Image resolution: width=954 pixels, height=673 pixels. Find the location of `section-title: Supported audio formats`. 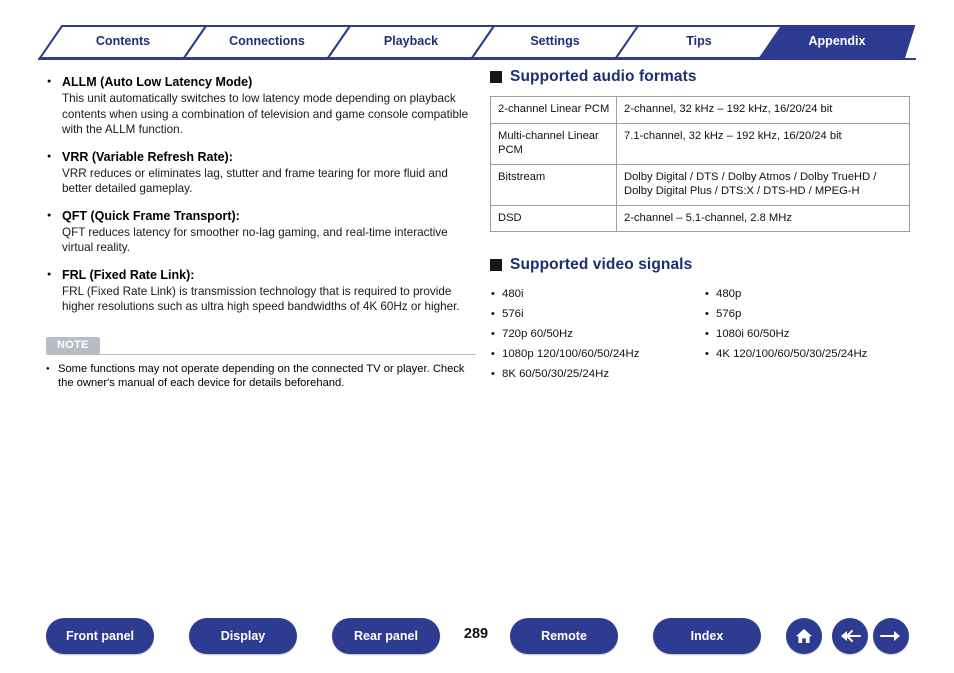

section-title: Supported audio formats is located at coordinates (603, 76).